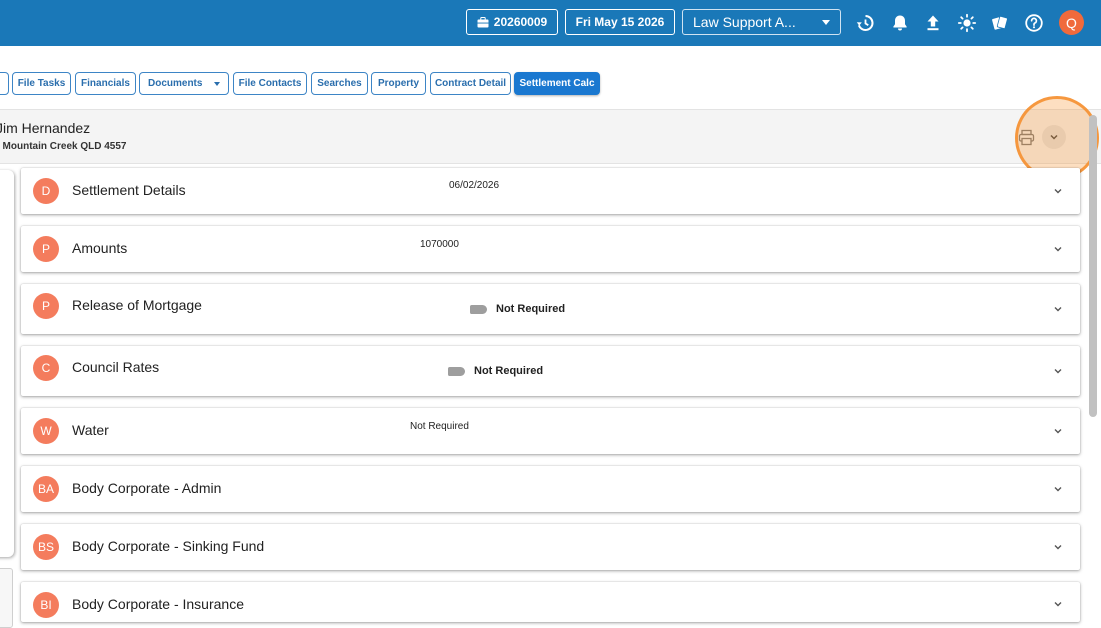 This screenshot has width=1101, height=628. I want to click on section-badge: BS, so click(46, 547).